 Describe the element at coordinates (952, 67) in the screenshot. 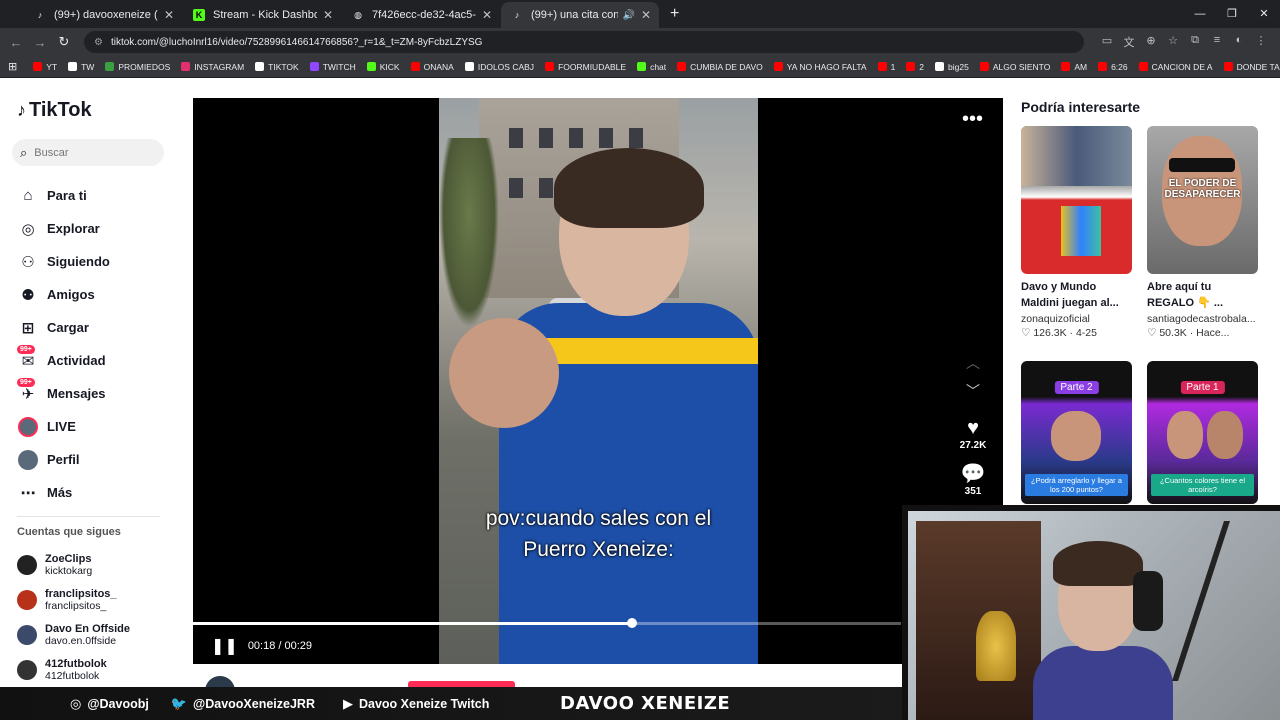

I see `bookmark-item: big25` at that location.